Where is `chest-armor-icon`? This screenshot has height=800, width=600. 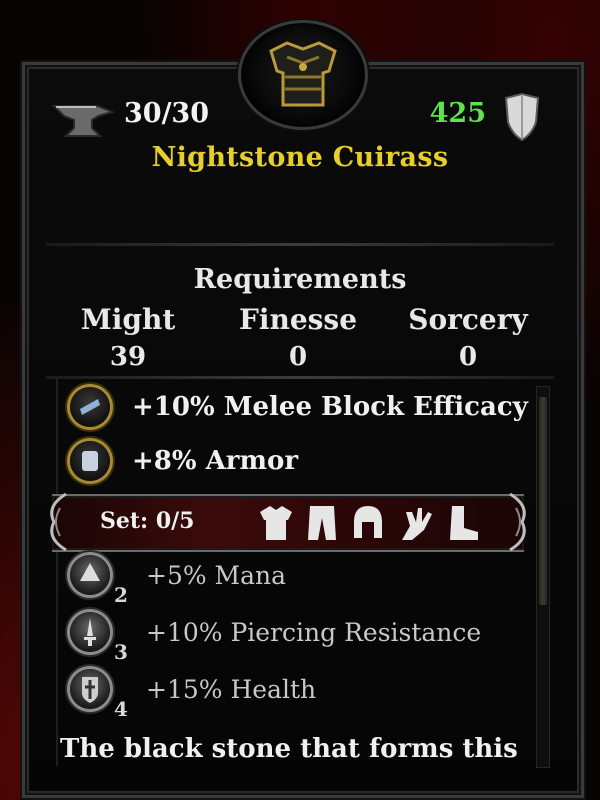 chest-armor-icon is located at coordinates (303, 74).